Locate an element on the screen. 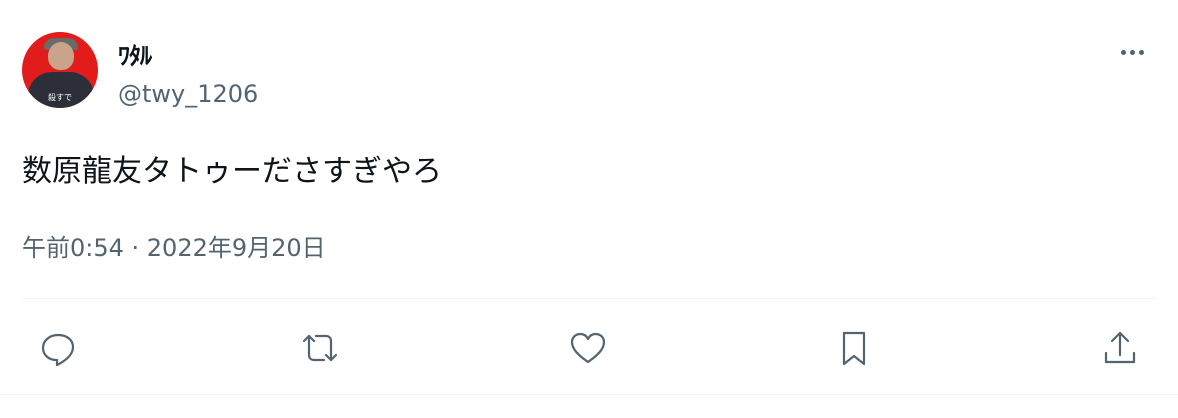 The width and height of the screenshot is (1178, 418). reply-button is located at coordinates (58, 348).